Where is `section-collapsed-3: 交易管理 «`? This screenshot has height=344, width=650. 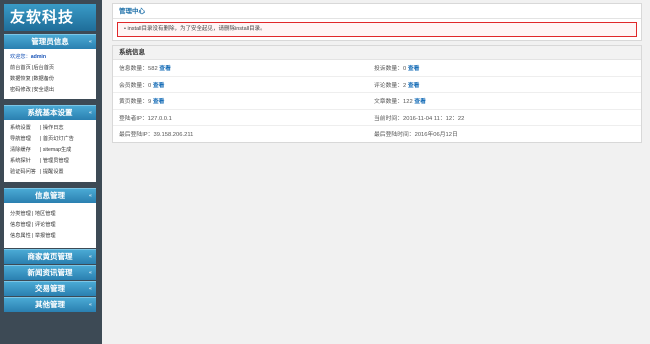 section-collapsed-3: 交易管理 « is located at coordinates (50, 288).